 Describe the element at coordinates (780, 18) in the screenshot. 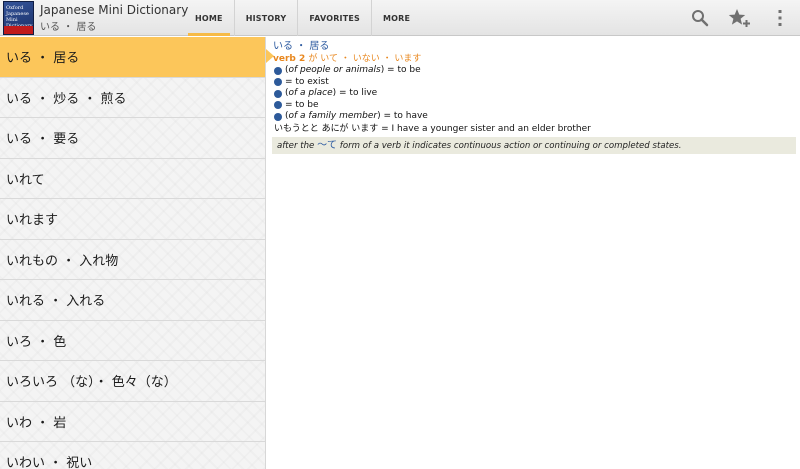

I see `overflow-menu-icon` at that location.